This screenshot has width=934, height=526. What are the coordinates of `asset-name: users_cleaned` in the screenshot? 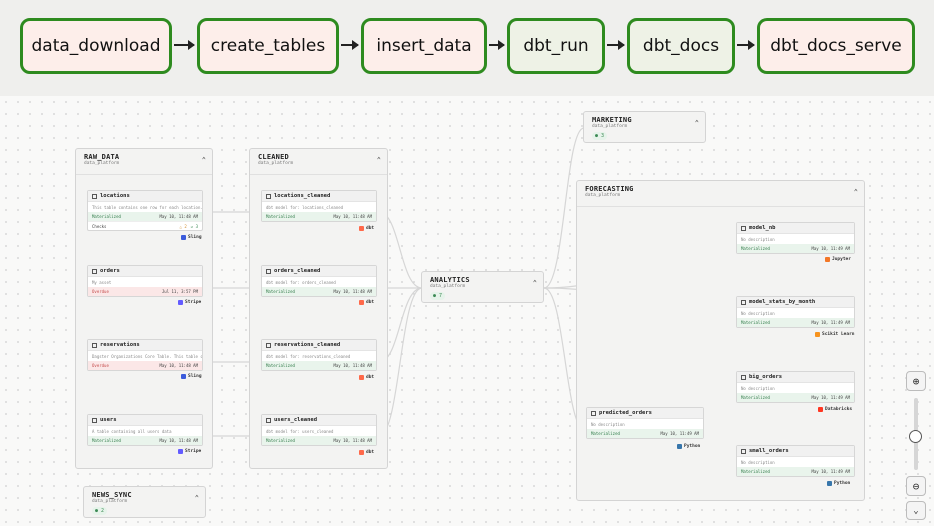 It's located at (296, 420).